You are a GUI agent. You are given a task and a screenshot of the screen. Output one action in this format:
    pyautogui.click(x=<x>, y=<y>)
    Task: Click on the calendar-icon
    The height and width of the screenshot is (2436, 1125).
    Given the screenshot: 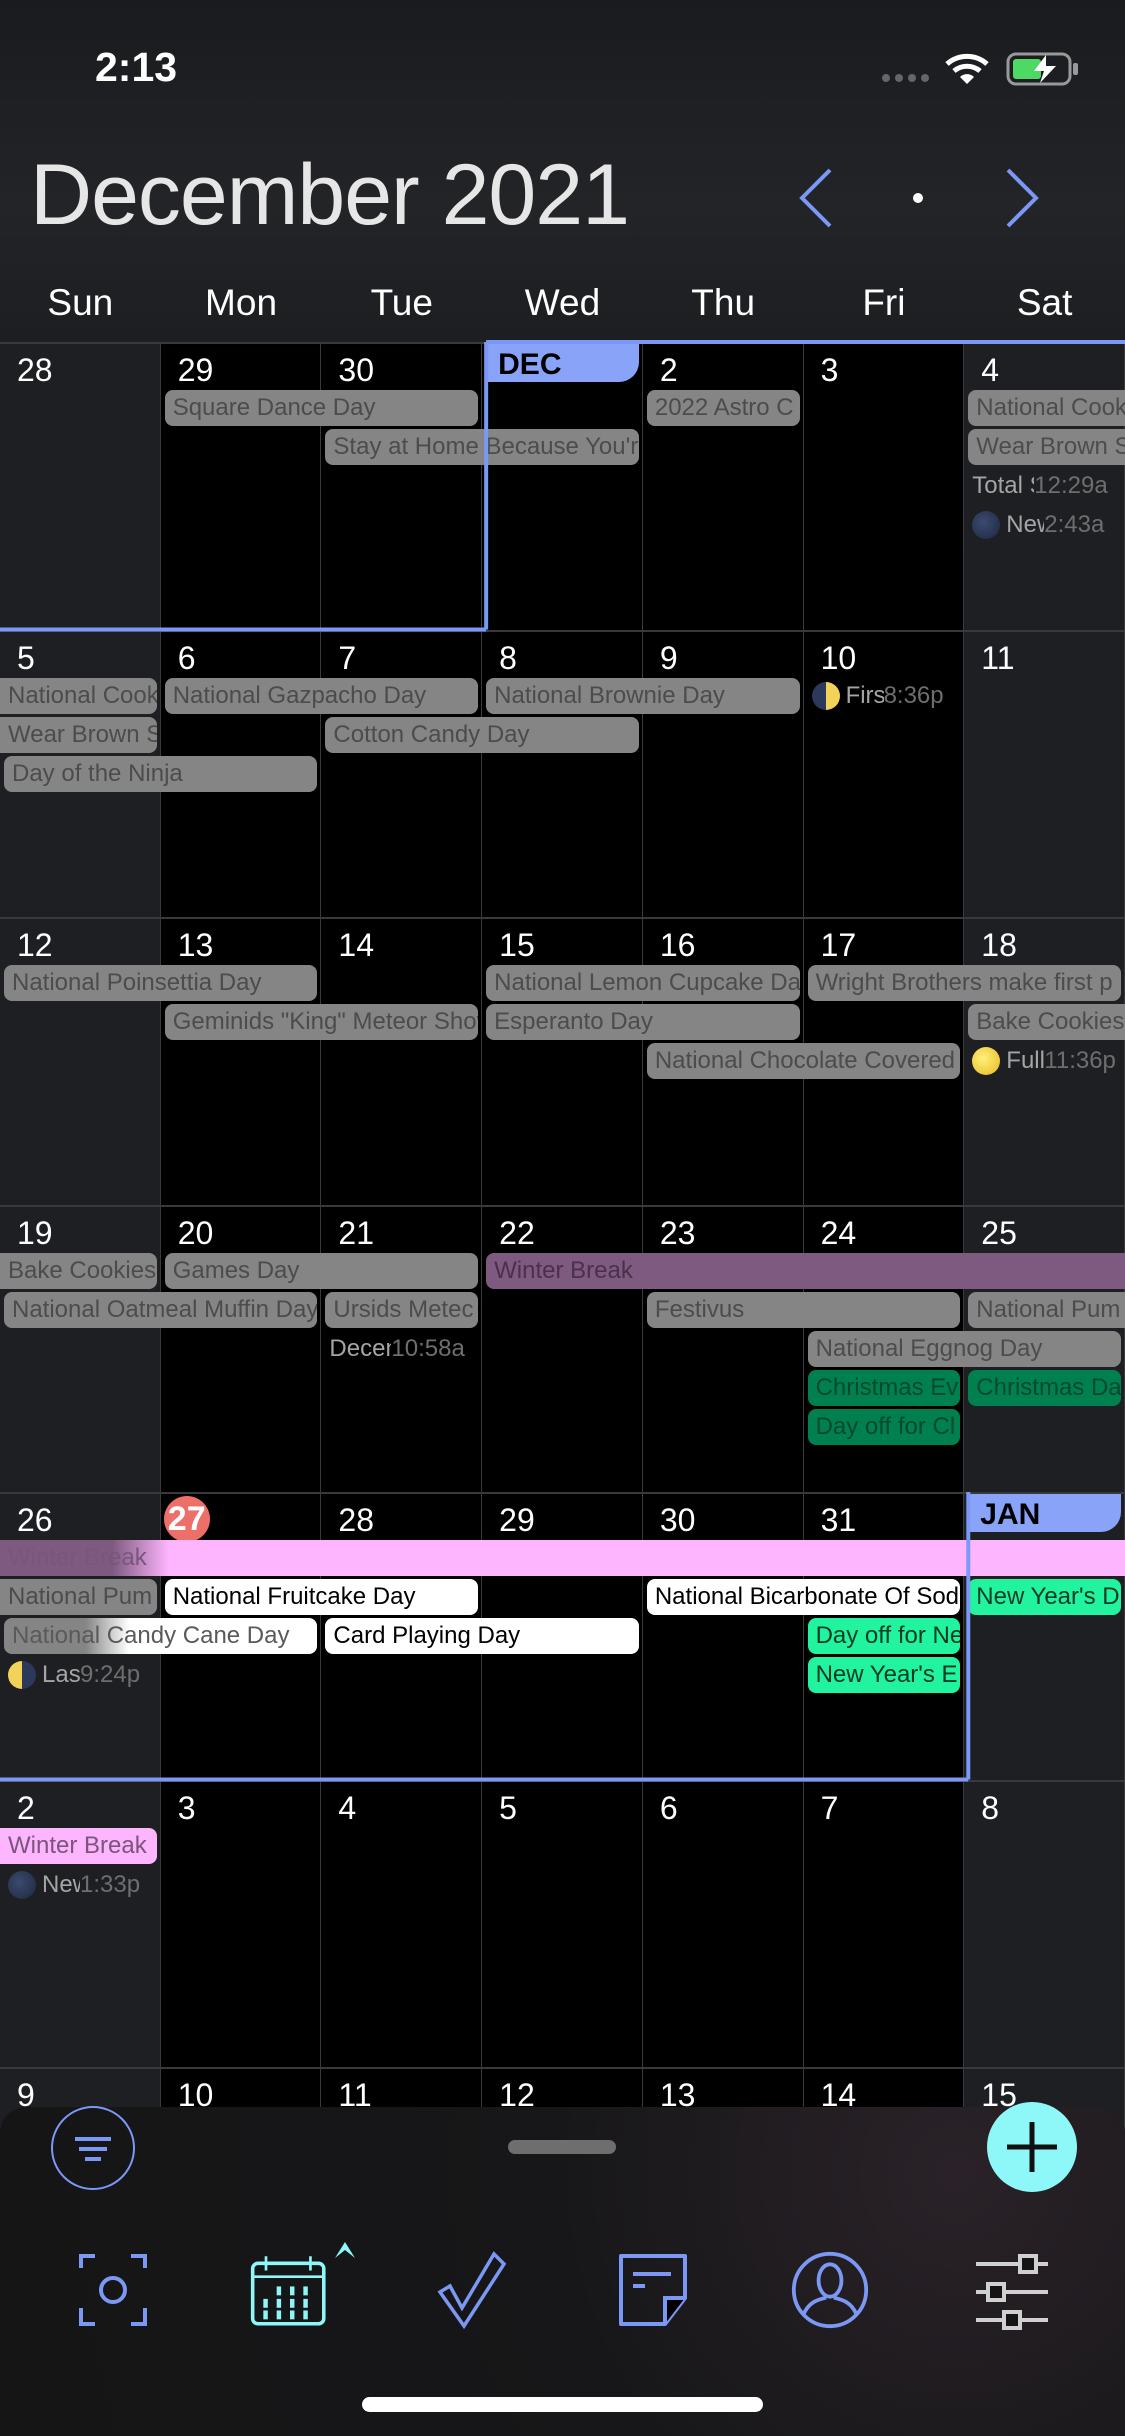 What is the action you would take?
    pyautogui.click(x=290, y=2290)
    